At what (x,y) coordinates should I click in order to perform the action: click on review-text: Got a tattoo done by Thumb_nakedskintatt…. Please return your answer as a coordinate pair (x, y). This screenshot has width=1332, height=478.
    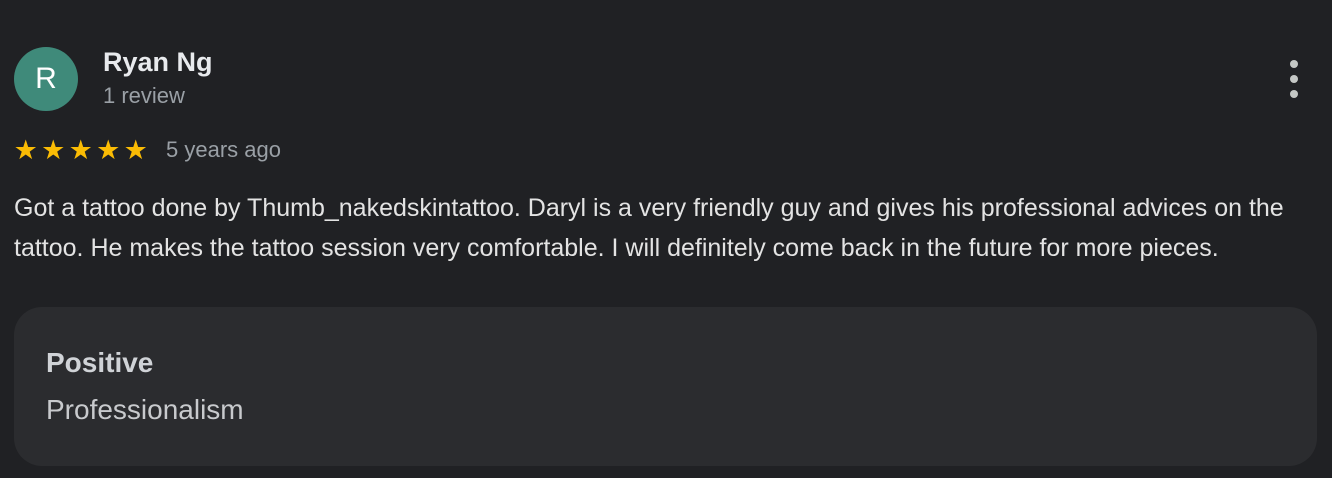
    Looking at the image, I should click on (649, 228).